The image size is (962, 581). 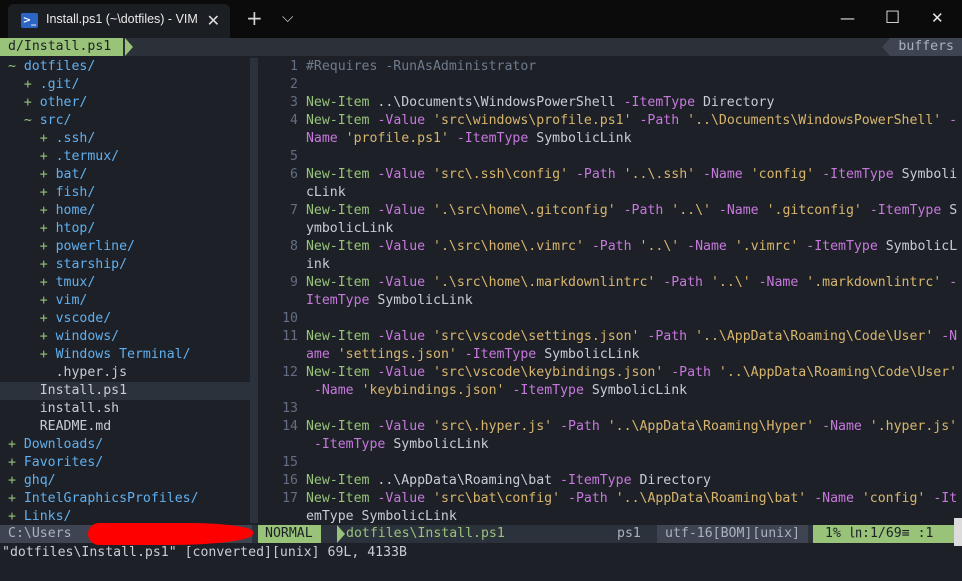 I want to click on code-line: 10, so click(x=610, y=319).